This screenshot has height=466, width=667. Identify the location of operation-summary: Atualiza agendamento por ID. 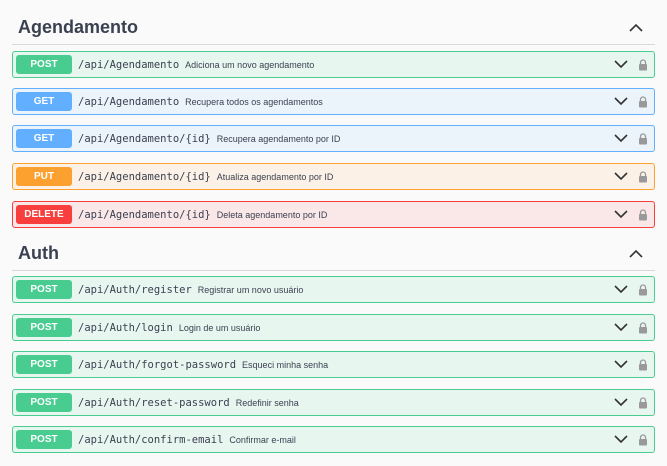
(275, 176).